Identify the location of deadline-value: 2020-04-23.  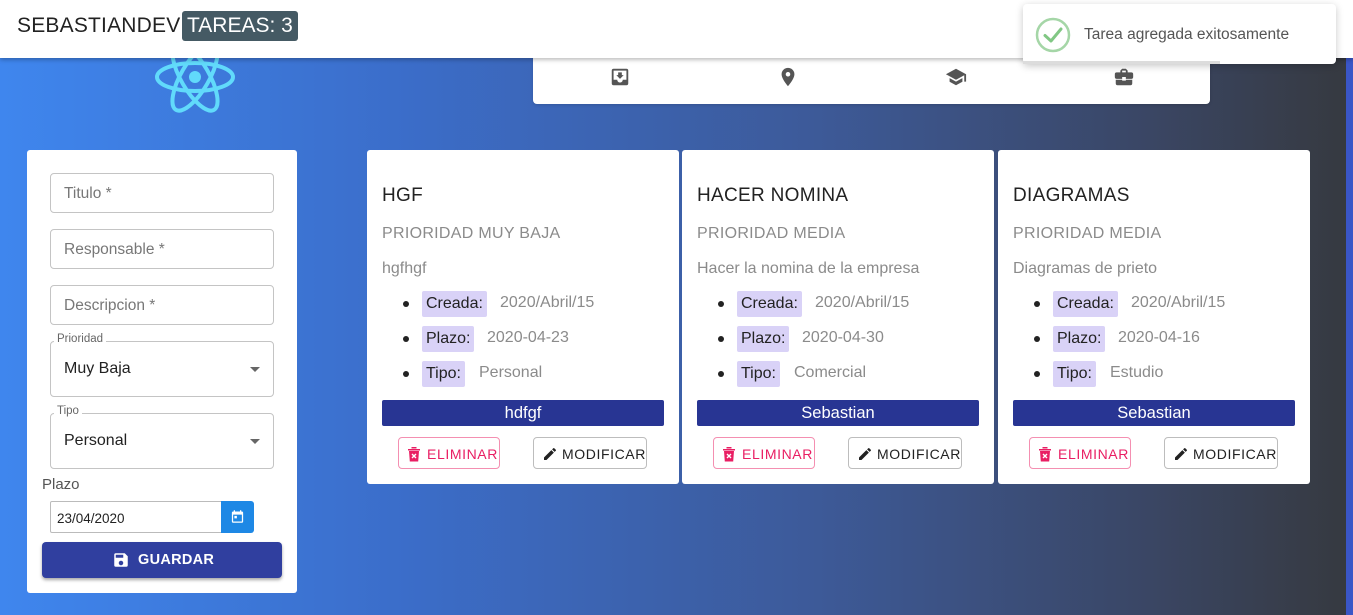
(528, 337).